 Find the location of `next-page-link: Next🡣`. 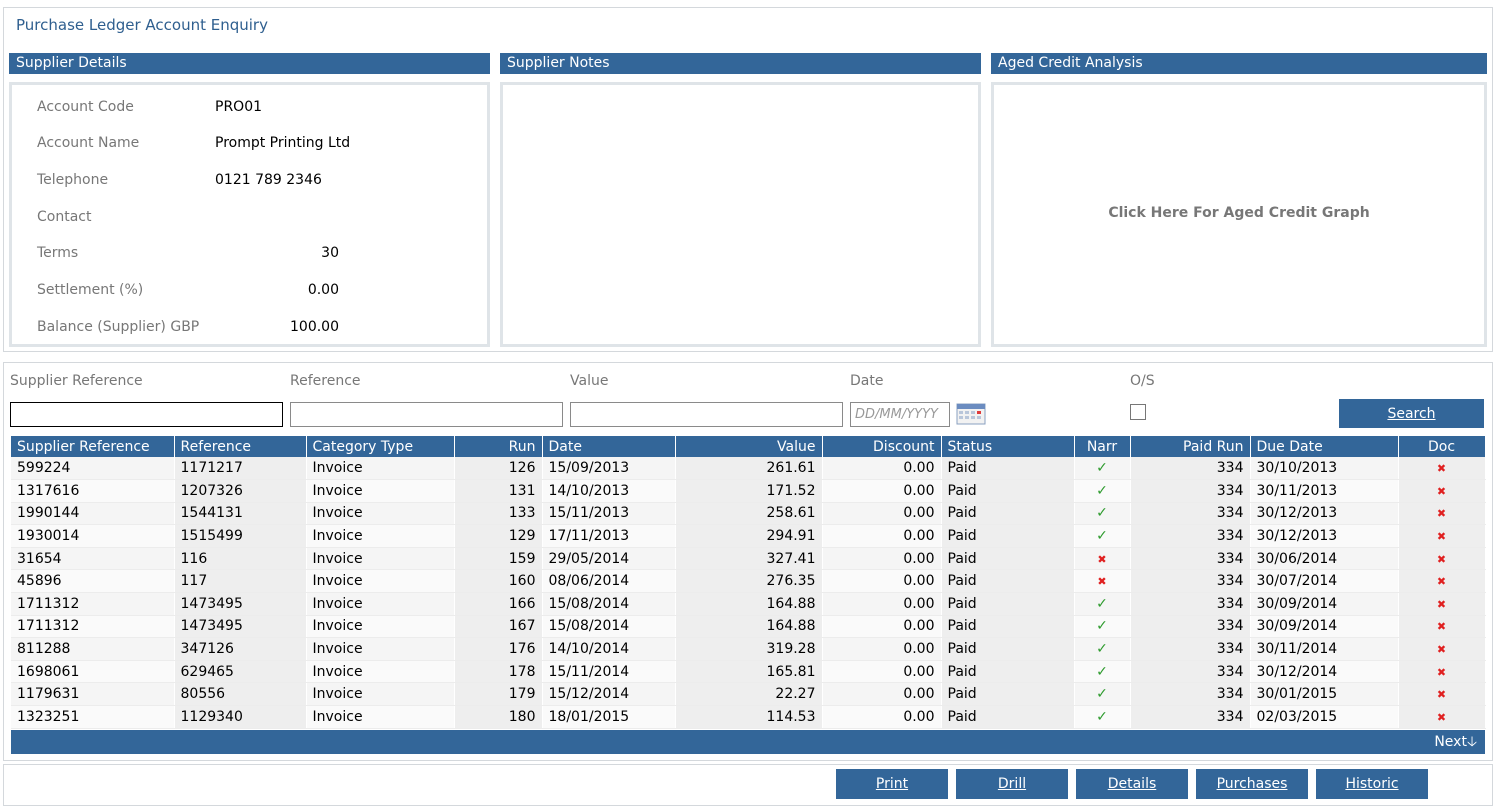

next-page-link: Next🡣 is located at coordinates (1455, 742).